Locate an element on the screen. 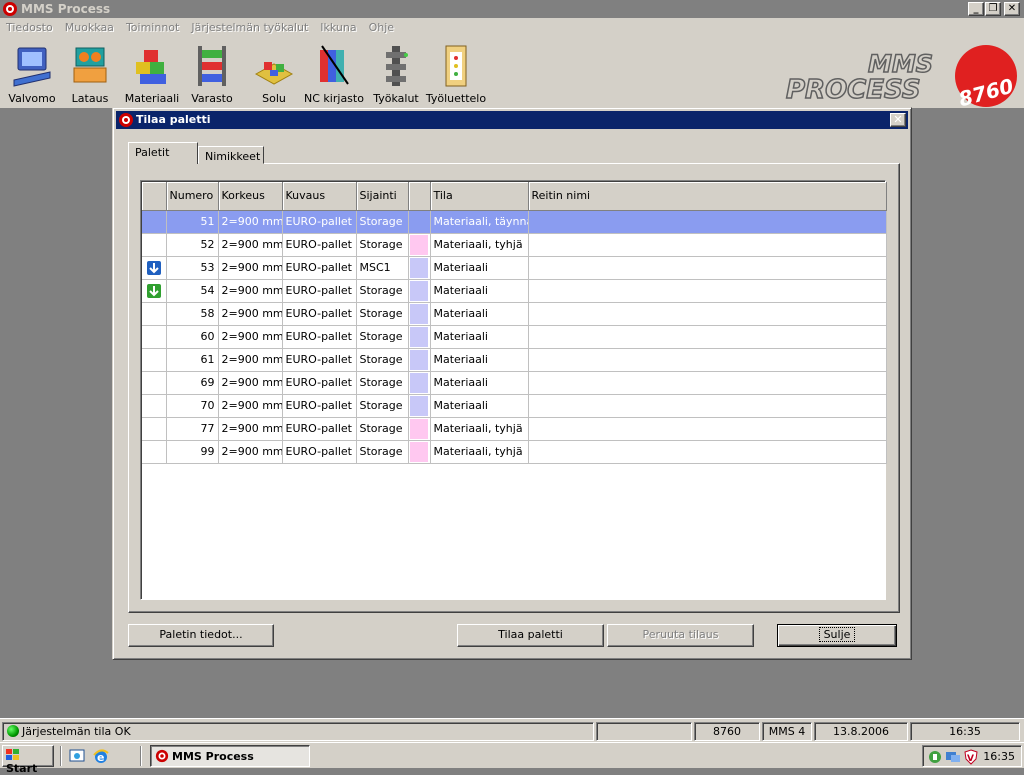  dialog-title-bar: Tilaa paletti ✕ is located at coordinates (512, 120).